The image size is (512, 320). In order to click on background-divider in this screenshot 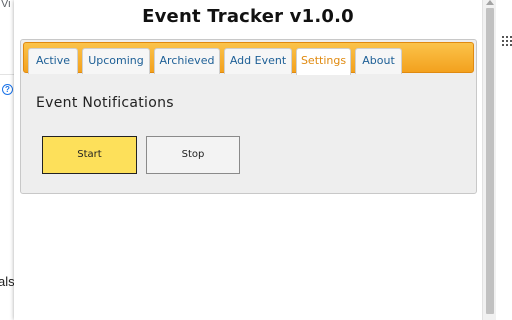, I will do `click(7, 74)`.